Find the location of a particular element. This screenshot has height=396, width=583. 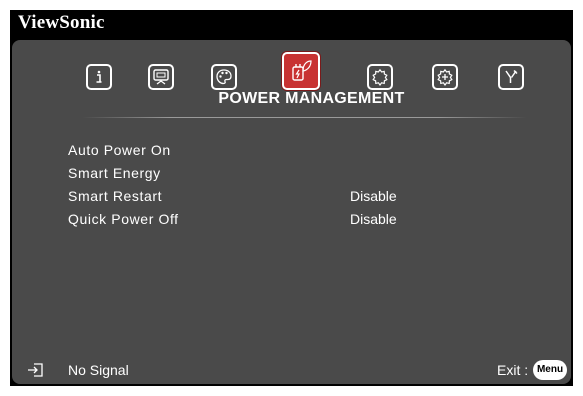

menu-item-label: Smart Energy is located at coordinates (114, 173).